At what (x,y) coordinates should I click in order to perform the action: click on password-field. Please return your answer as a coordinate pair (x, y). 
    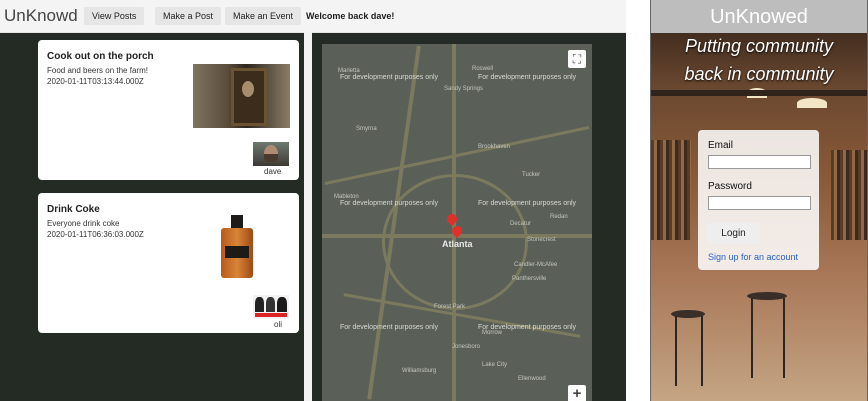
    Looking at the image, I should click on (759, 203).